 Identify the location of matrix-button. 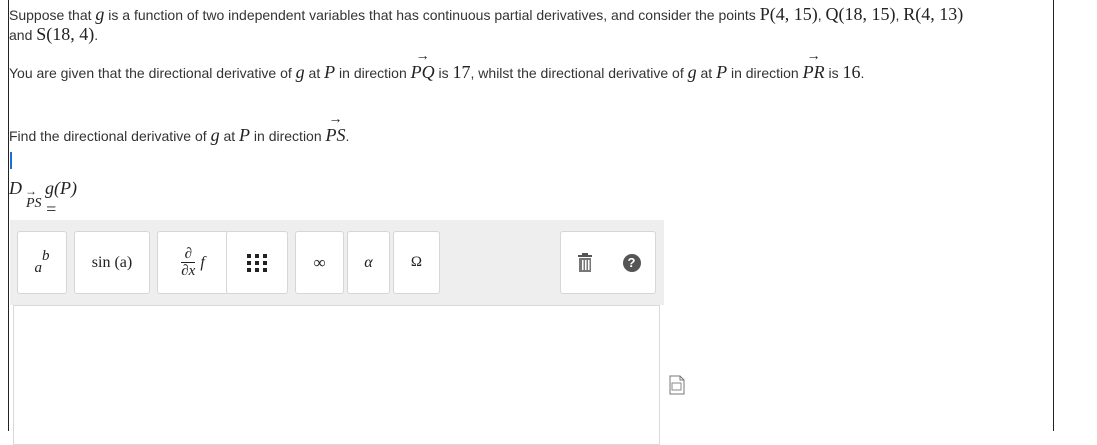
(257, 262).